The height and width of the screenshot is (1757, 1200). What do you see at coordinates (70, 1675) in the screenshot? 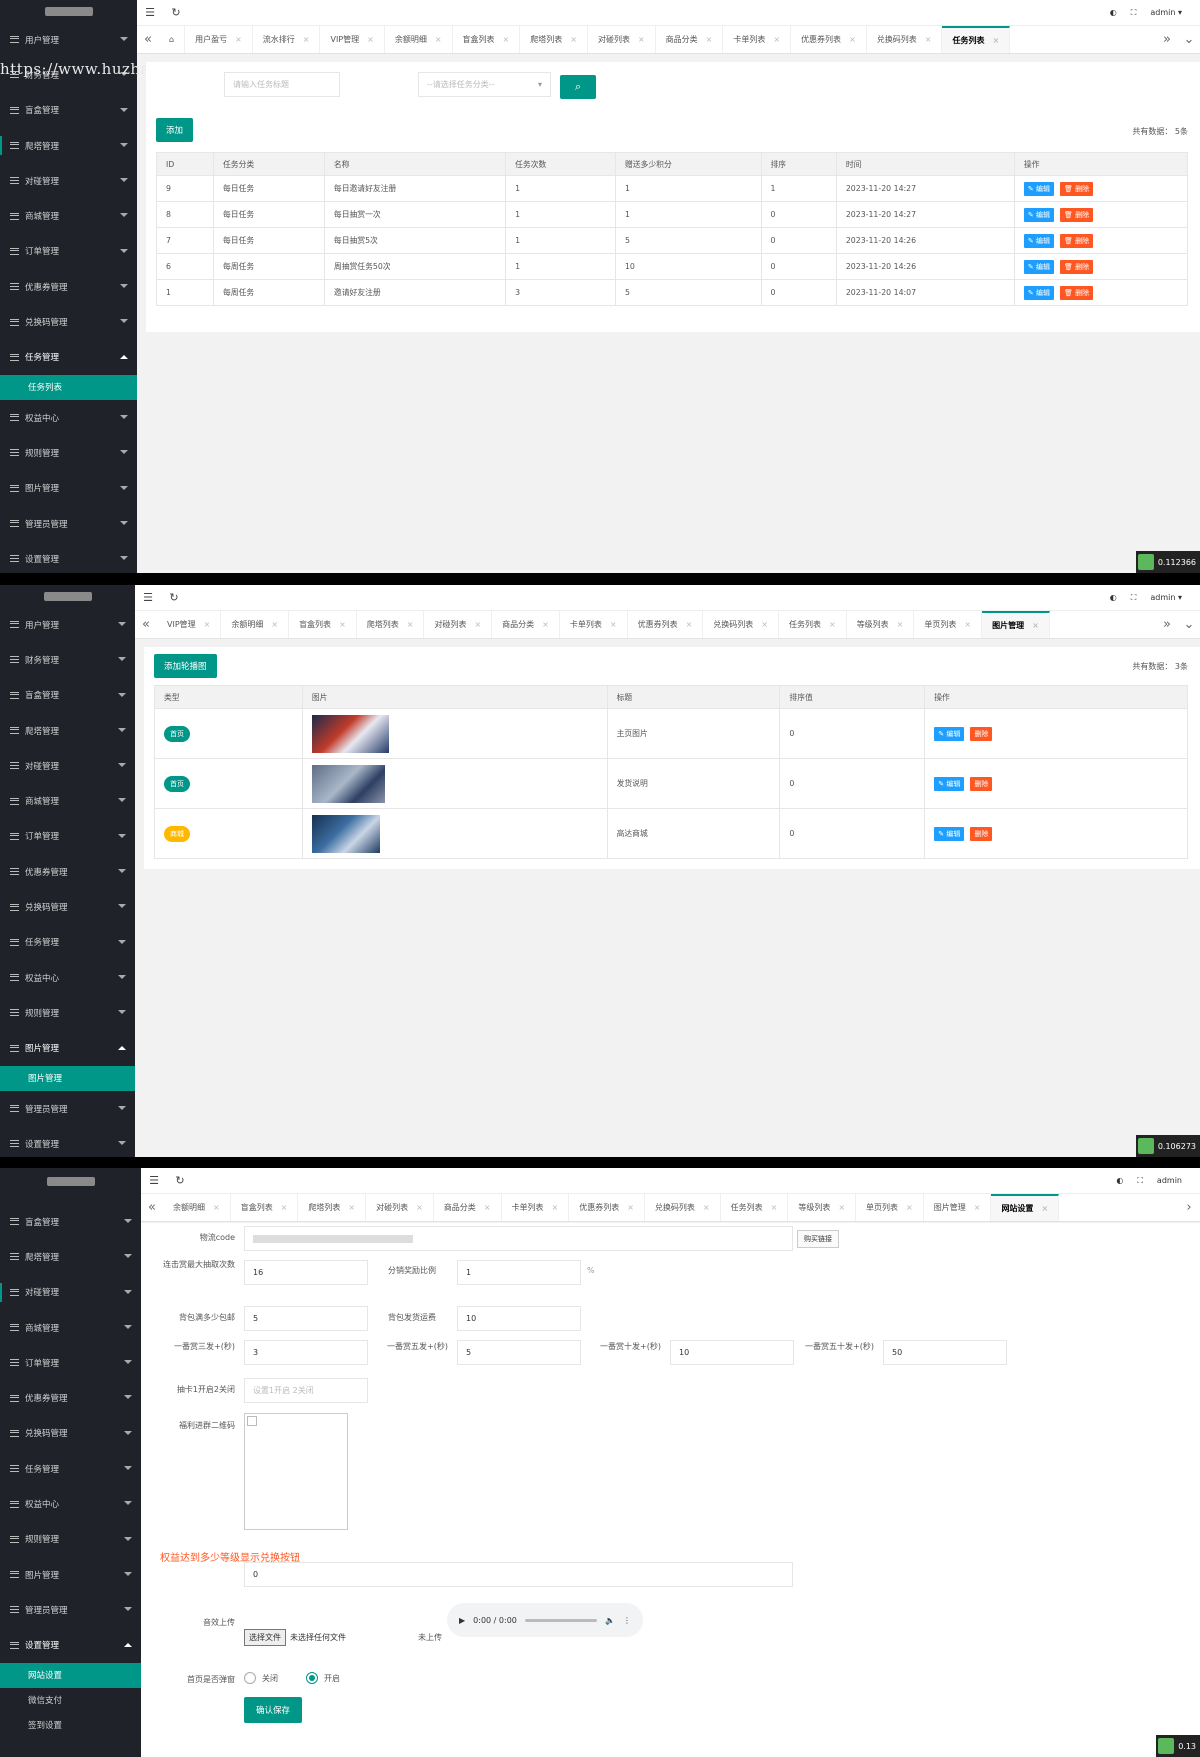
I see `sidebar-subitem: 网站设置` at bounding box center [70, 1675].